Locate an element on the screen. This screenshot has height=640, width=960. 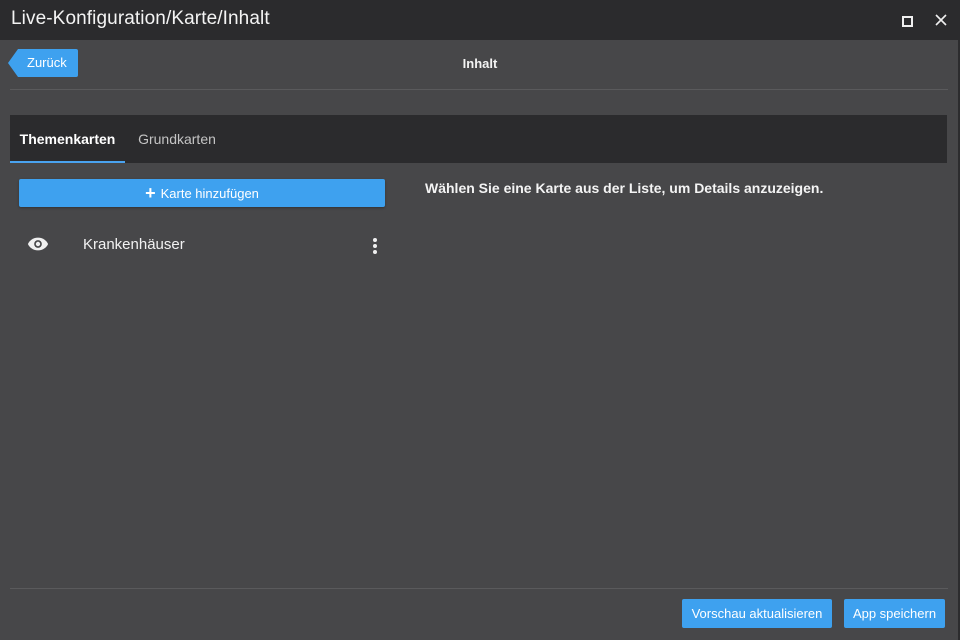
preview-button: Vorschau aktualisieren is located at coordinates (757, 613).